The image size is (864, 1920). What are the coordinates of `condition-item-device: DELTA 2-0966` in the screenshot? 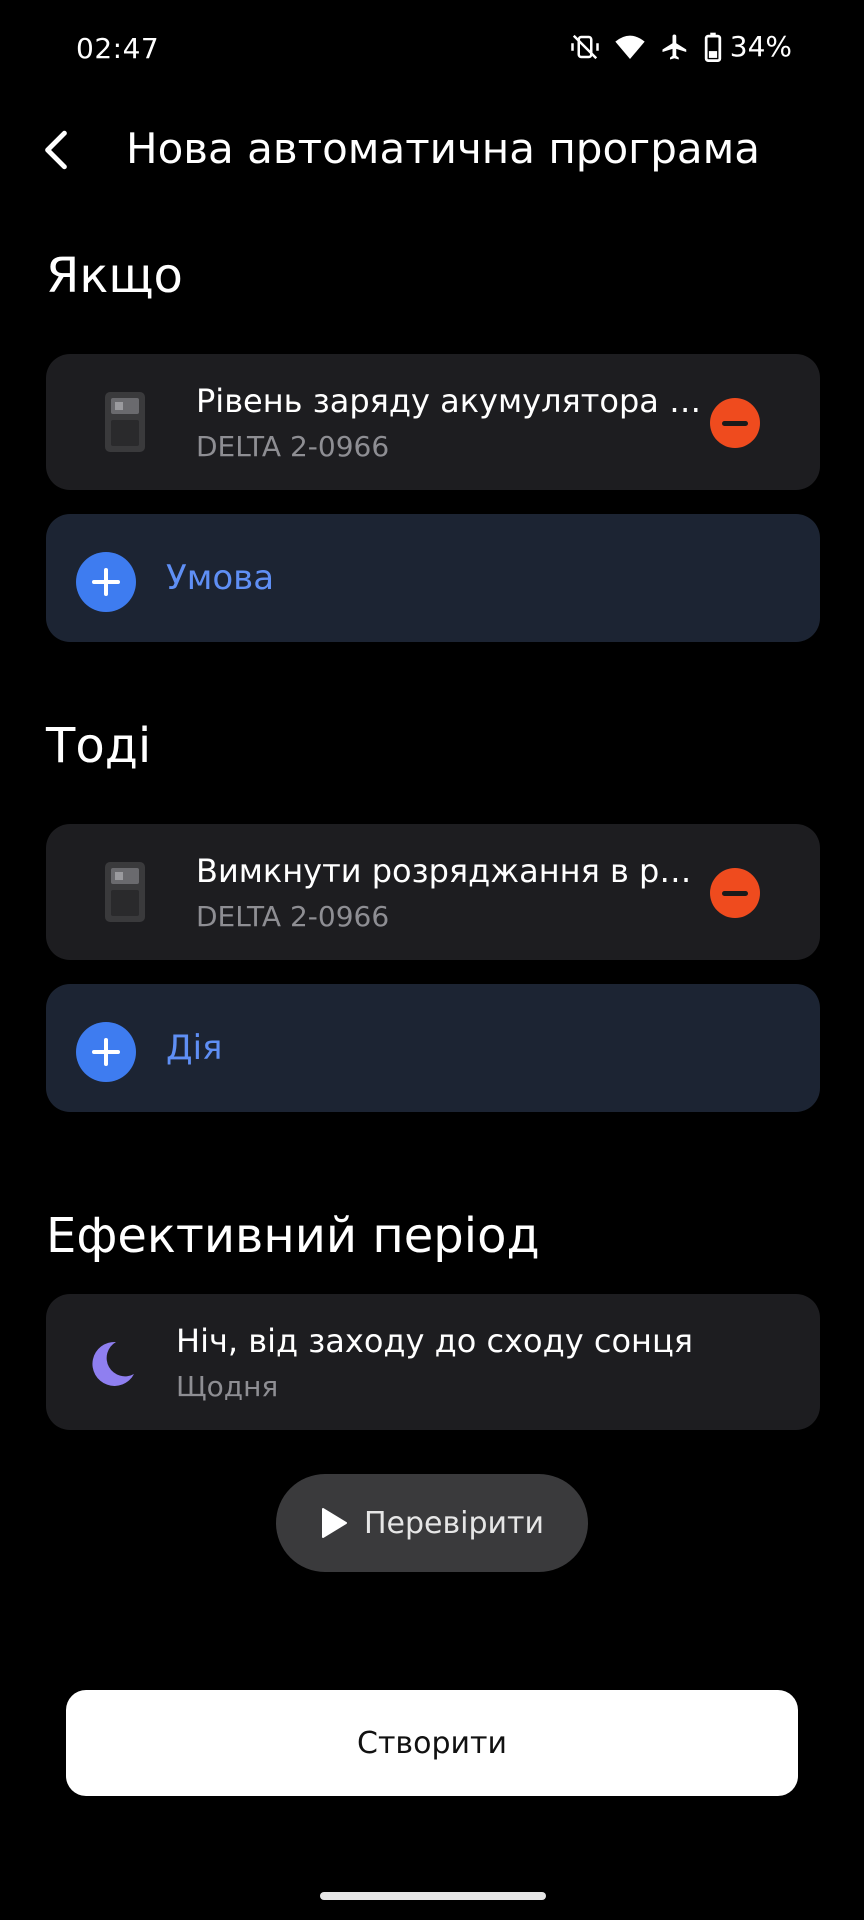 It's located at (293, 446).